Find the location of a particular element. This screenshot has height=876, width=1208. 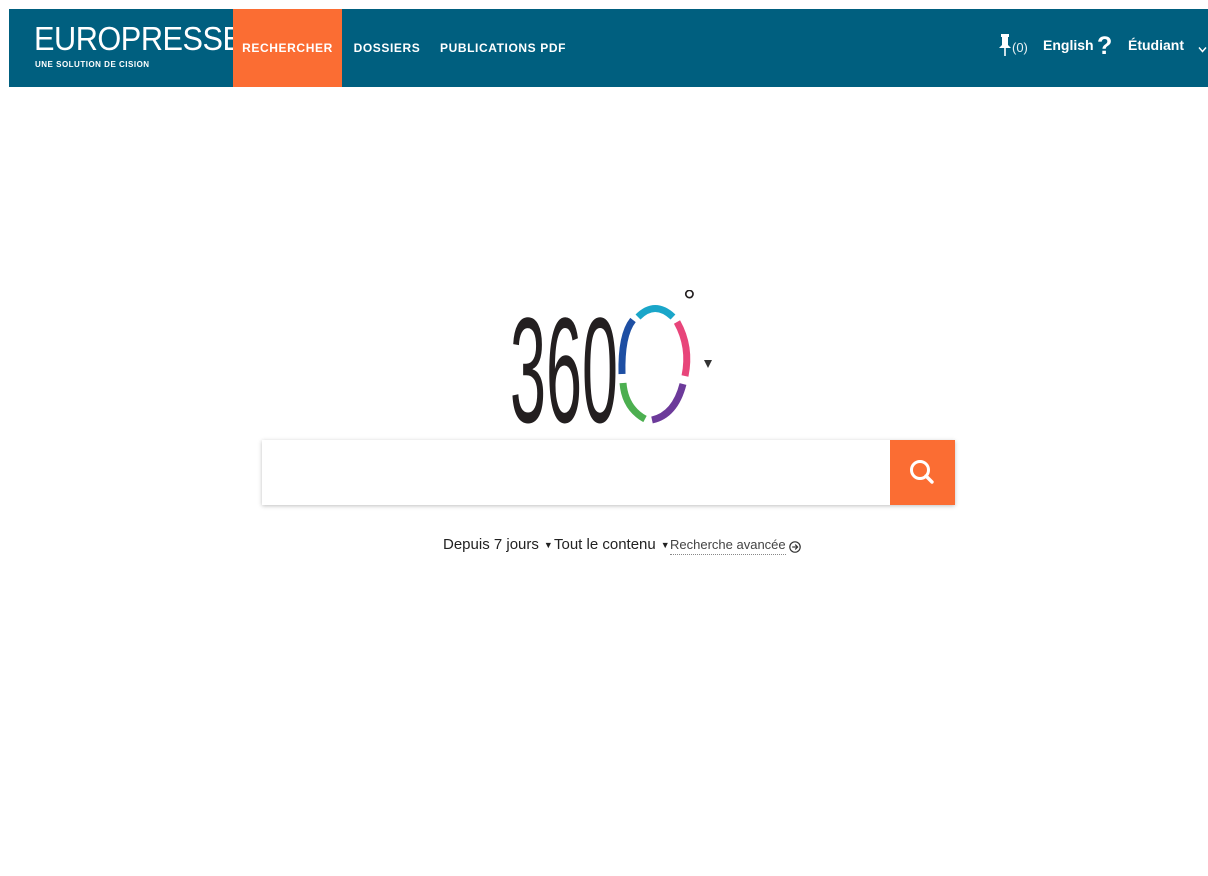

nav-dossiers: DOSSIERS is located at coordinates (387, 48).